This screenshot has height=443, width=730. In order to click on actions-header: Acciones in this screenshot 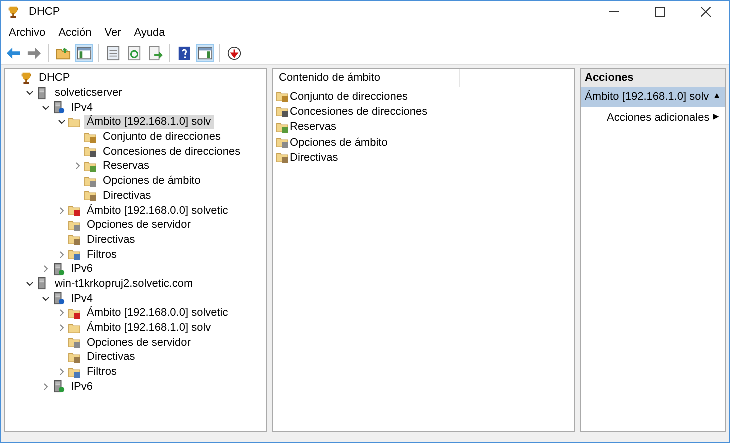, I will do `click(653, 78)`.